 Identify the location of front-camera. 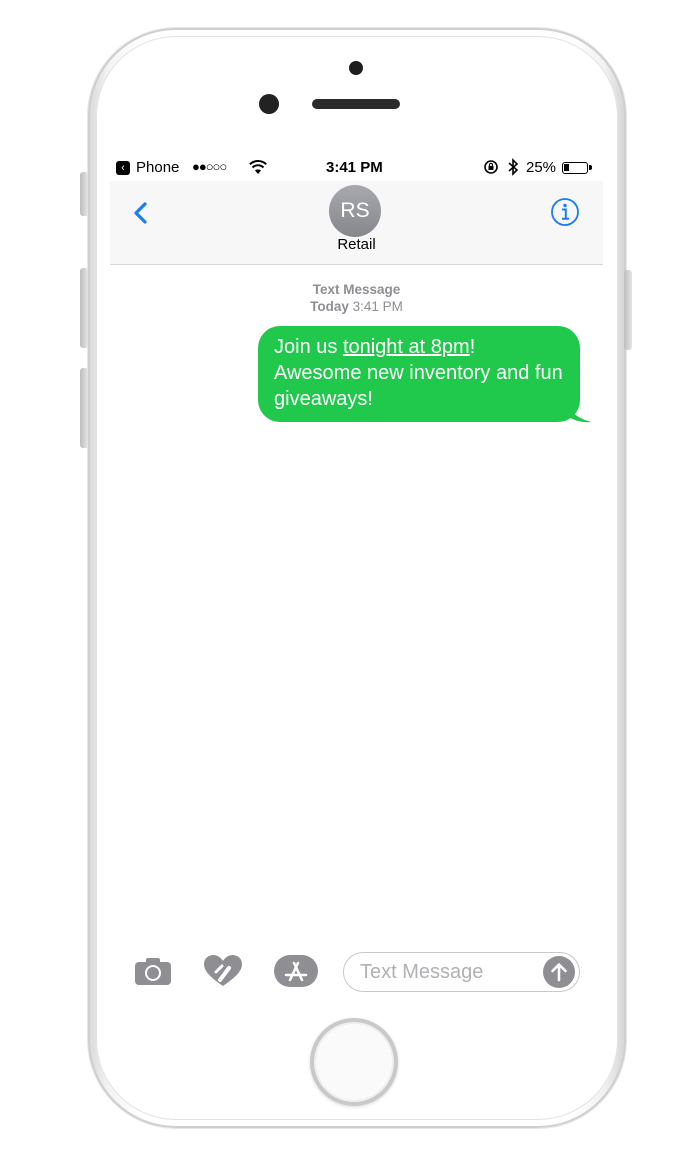
(269, 104).